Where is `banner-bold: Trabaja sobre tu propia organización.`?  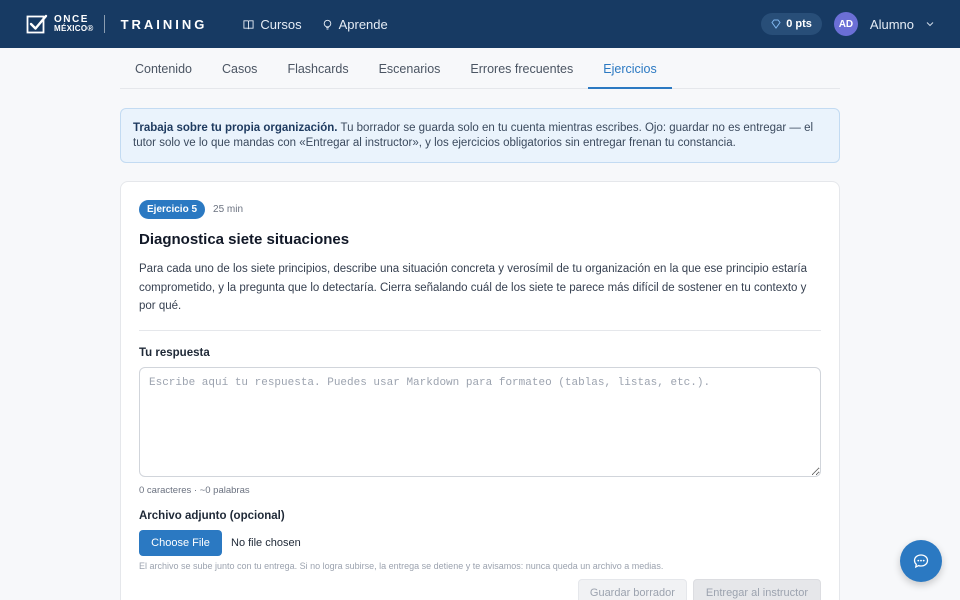
banner-bold: Trabaja sobre tu propia organización. is located at coordinates (235, 128).